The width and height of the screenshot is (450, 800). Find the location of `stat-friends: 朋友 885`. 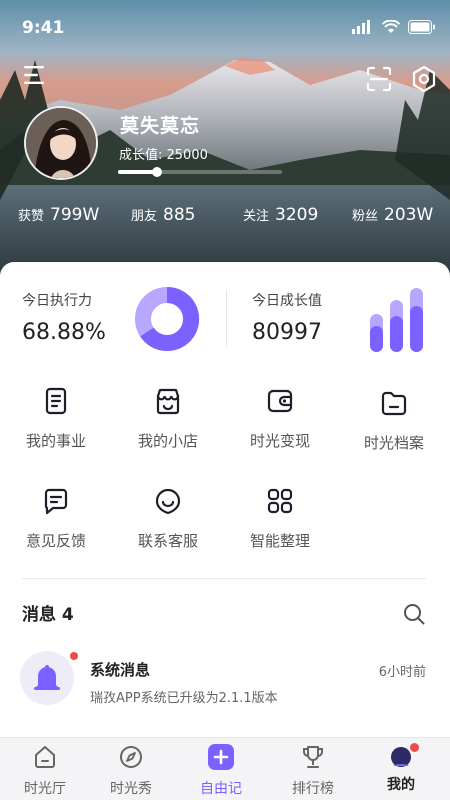

stat-friends: 朋友 885 is located at coordinates (163, 215).